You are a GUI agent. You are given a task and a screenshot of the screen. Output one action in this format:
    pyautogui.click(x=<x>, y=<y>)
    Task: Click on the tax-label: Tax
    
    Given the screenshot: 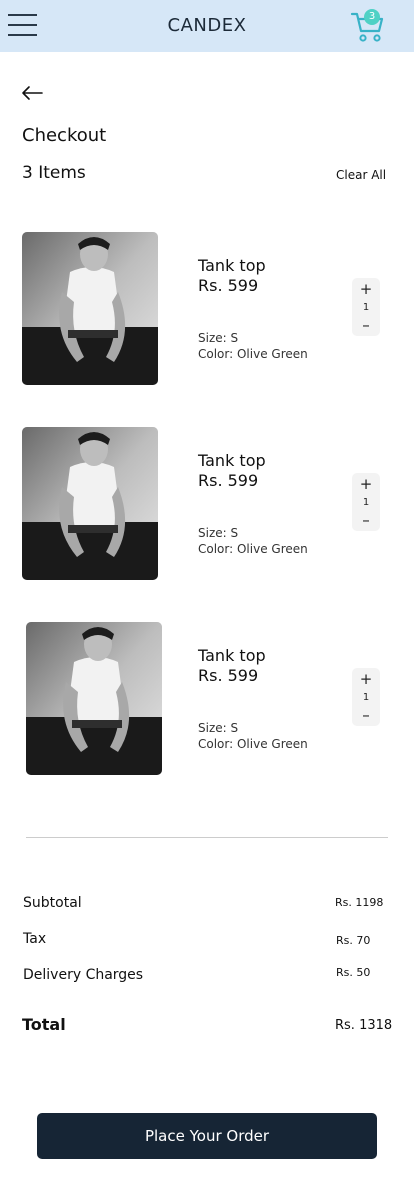 What is the action you would take?
    pyautogui.click(x=35, y=939)
    